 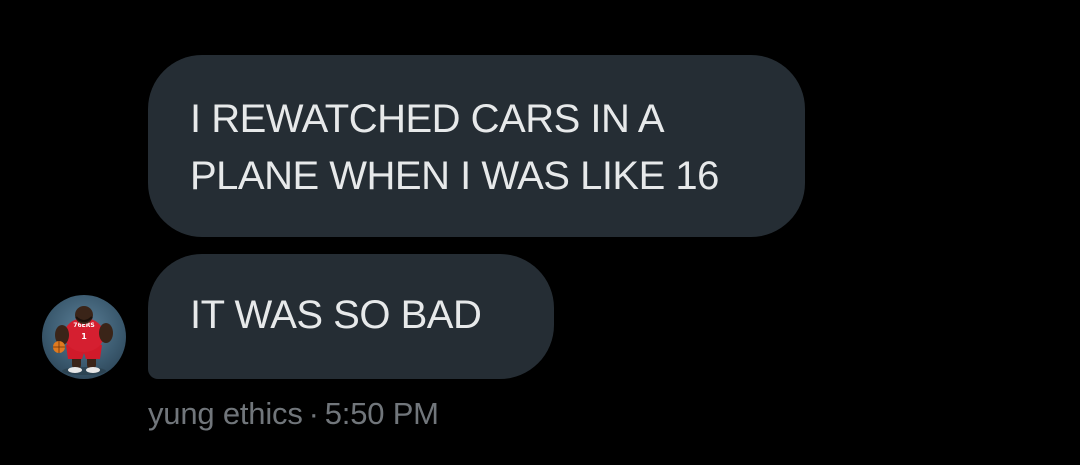 I want to click on message-text-line: PLANE WHEN I WAS LIKE 16, so click(x=454, y=176).